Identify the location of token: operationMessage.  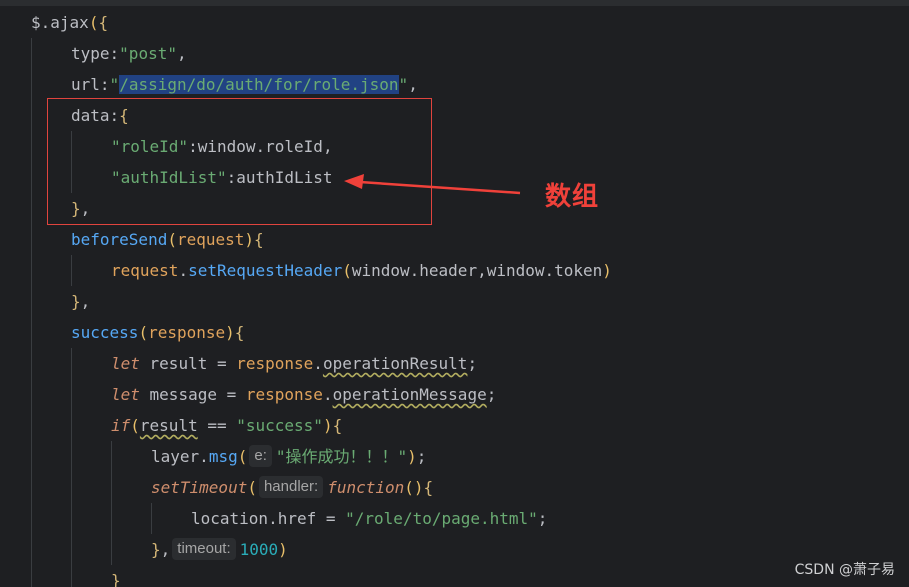
(409, 394).